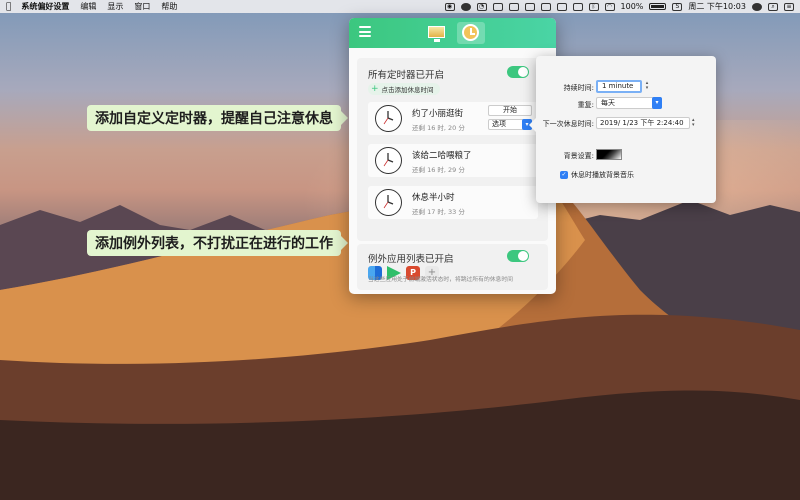  What do you see at coordinates (169, 6) in the screenshot?
I see `menu-help: 帮助` at bounding box center [169, 6].